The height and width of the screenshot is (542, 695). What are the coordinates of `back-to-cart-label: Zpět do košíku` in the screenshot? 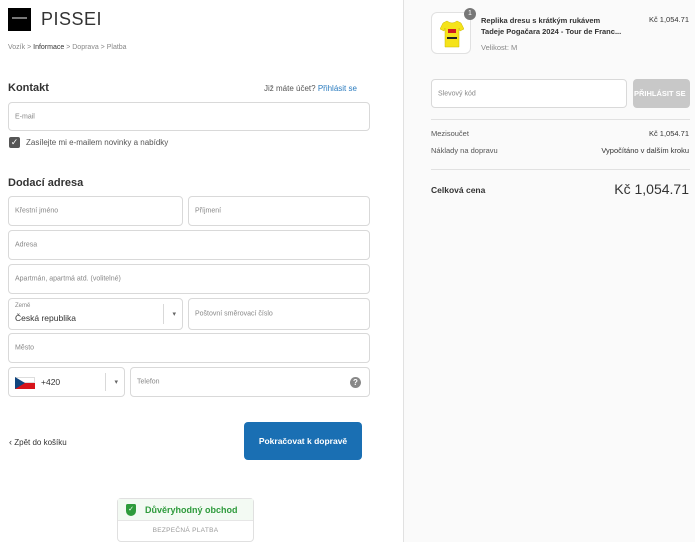 It's located at (40, 442).